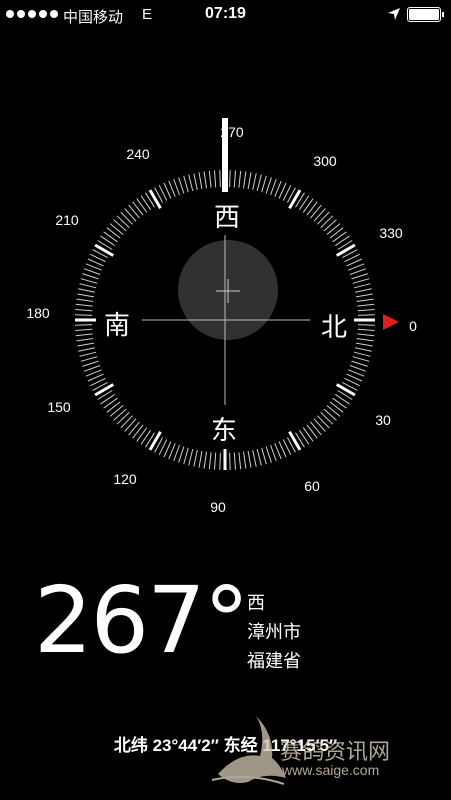 Image resolution: width=451 pixels, height=800 pixels. What do you see at coordinates (138, 154) in the screenshot?
I see `degree-240: 240` at bounding box center [138, 154].